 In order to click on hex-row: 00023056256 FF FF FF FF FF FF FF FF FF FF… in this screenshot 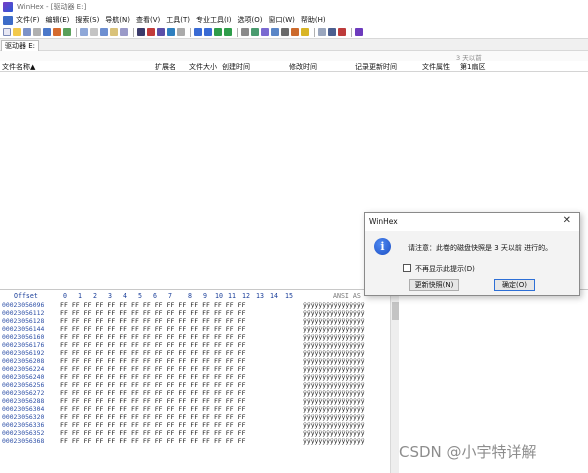, I will do `click(200, 385)`.